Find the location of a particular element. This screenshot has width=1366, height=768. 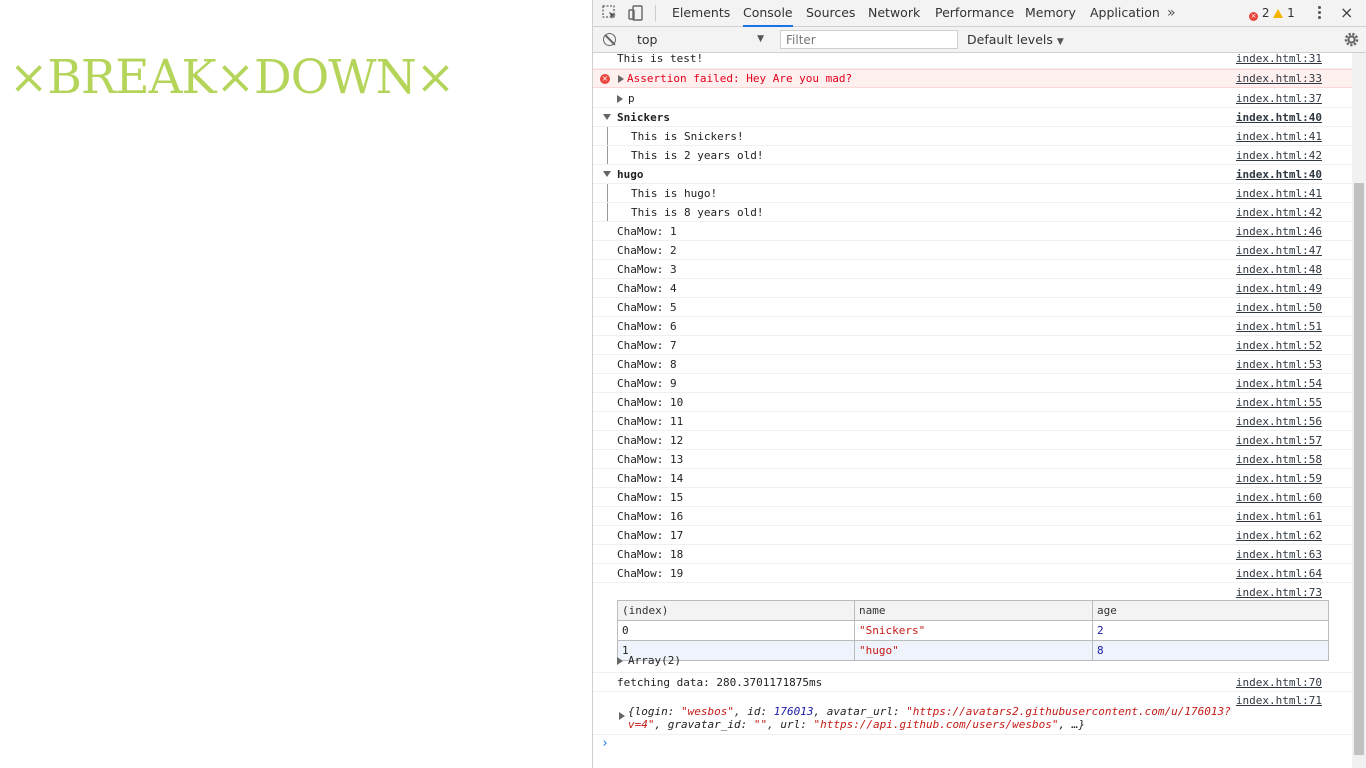

context-select: top ▼ is located at coordinates (699, 39).